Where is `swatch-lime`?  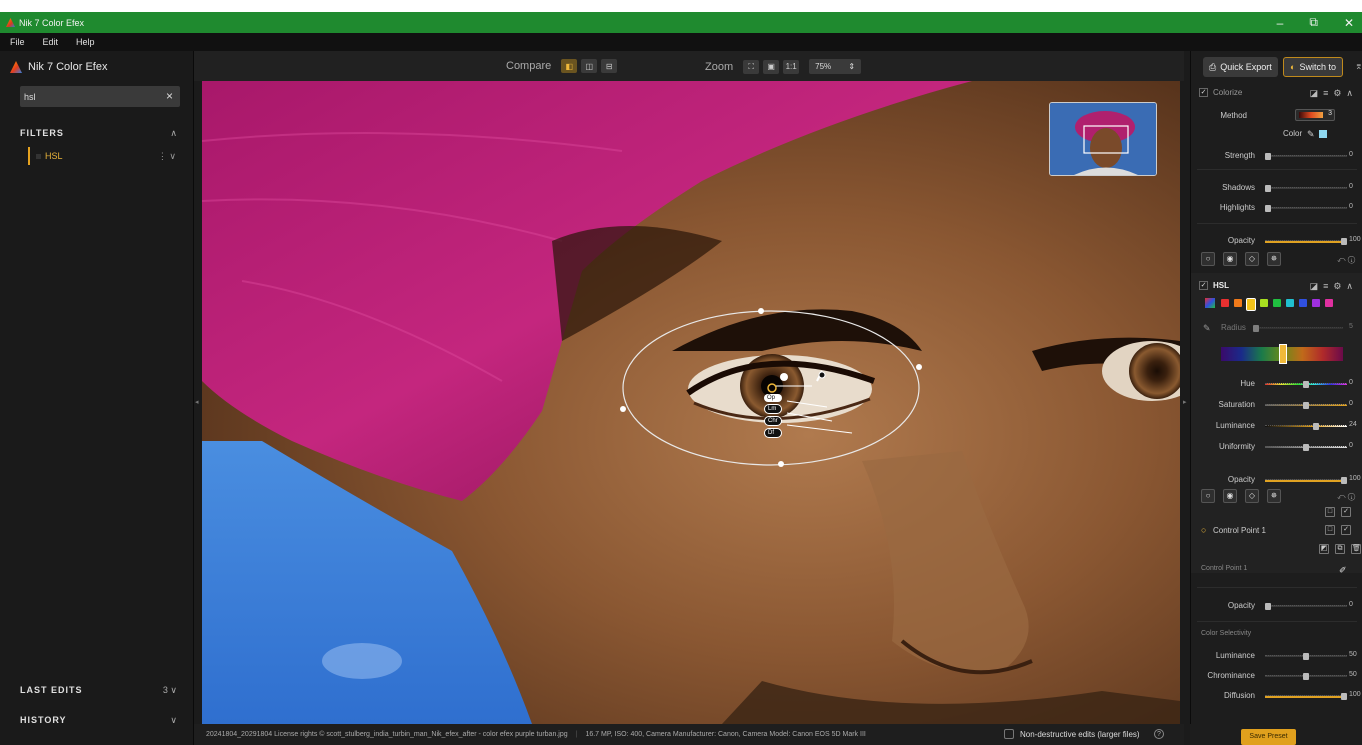 swatch-lime is located at coordinates (1264, 303).